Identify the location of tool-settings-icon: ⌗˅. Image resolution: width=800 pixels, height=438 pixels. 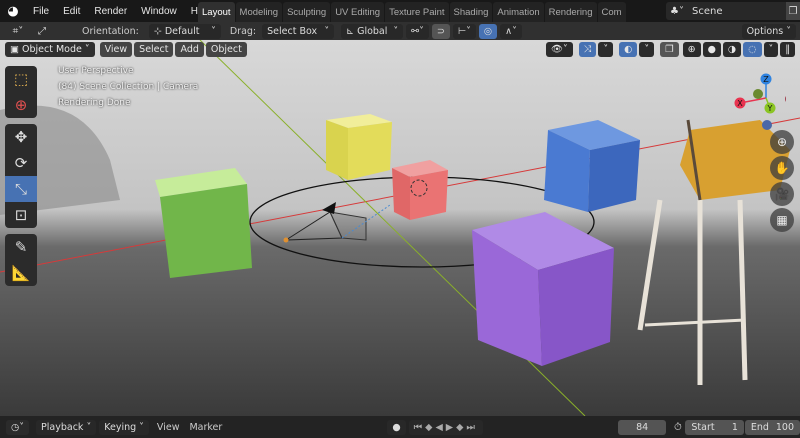
(18, 31).